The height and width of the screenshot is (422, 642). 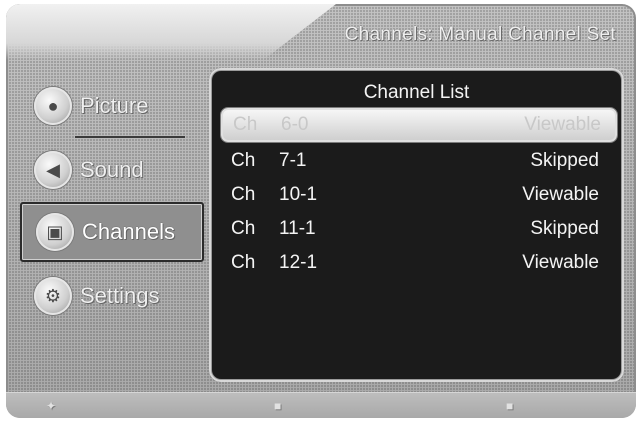 What do you see at coordinates (417, 161) in the screenshot?
I see `channel-row: Ch 7-1 Skipped` at bounding box center [417, 161].